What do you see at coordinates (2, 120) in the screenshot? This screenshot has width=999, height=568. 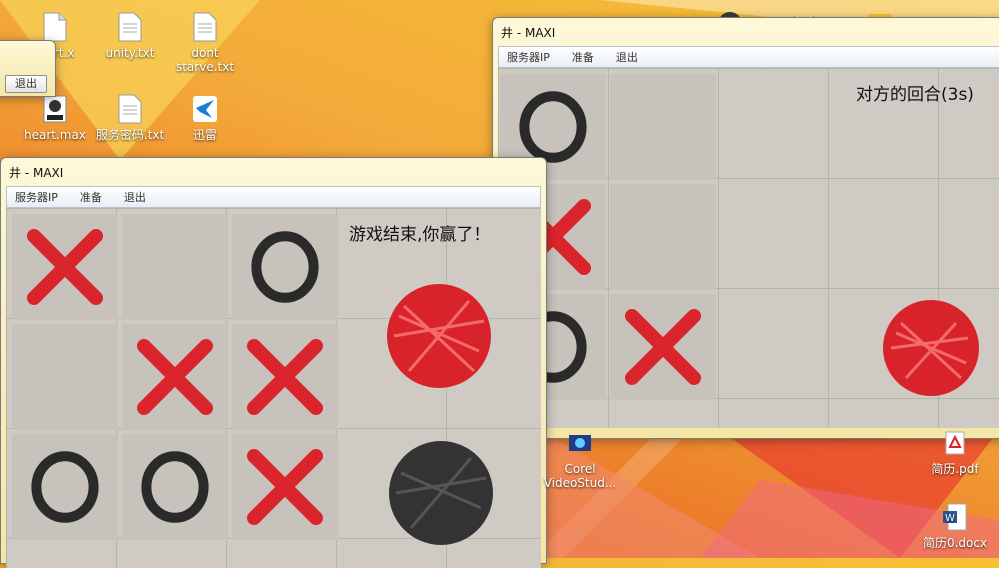 I see `desktop-icon-x: x` at bounding box center [2, 120].